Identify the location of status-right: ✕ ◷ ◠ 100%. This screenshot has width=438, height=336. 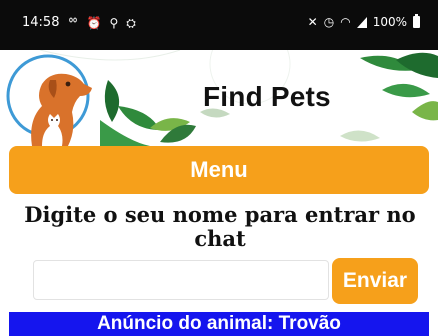
(363, 21).